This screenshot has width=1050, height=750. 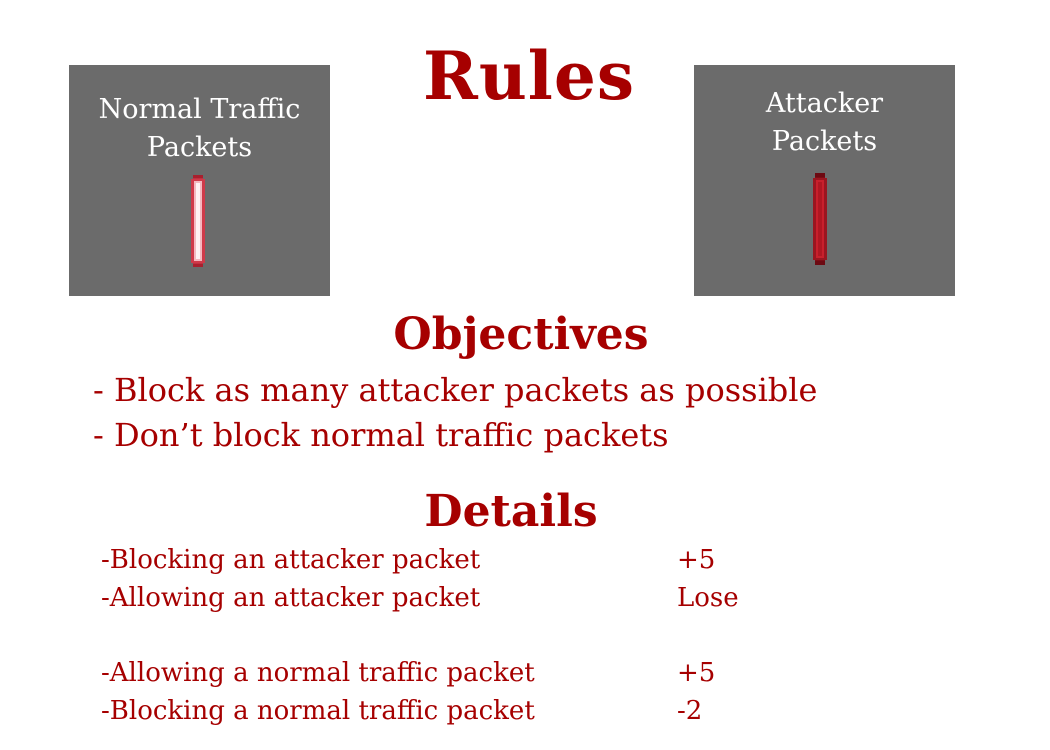 I want to click on attacker-label: Attacker Packets, so click(x=824, y=122).